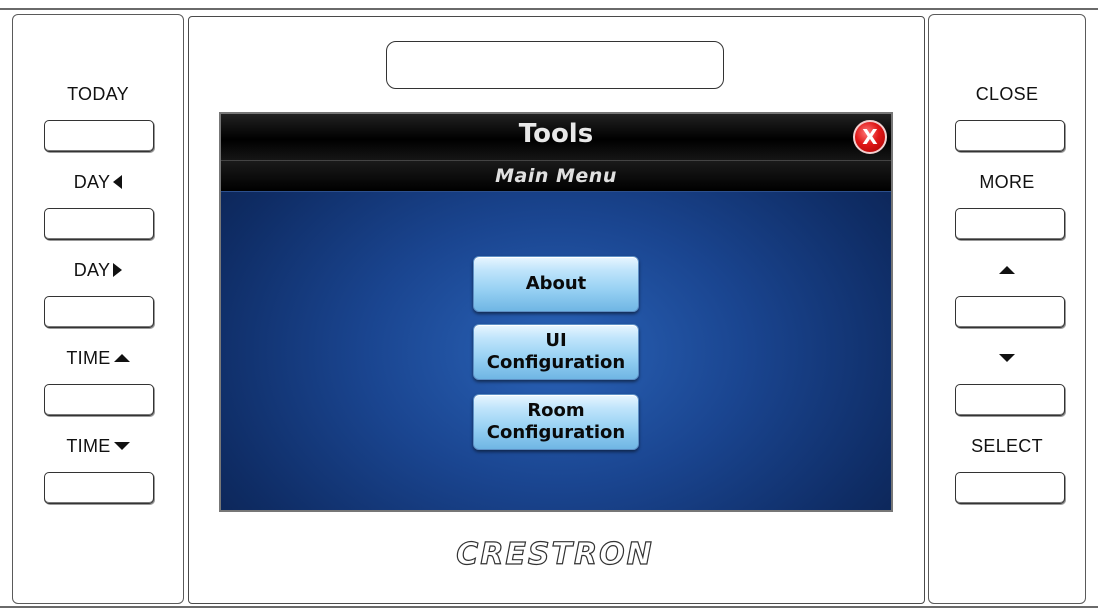  I want to click on ui-configuration-button: UI Configuration, so click(556, 352).